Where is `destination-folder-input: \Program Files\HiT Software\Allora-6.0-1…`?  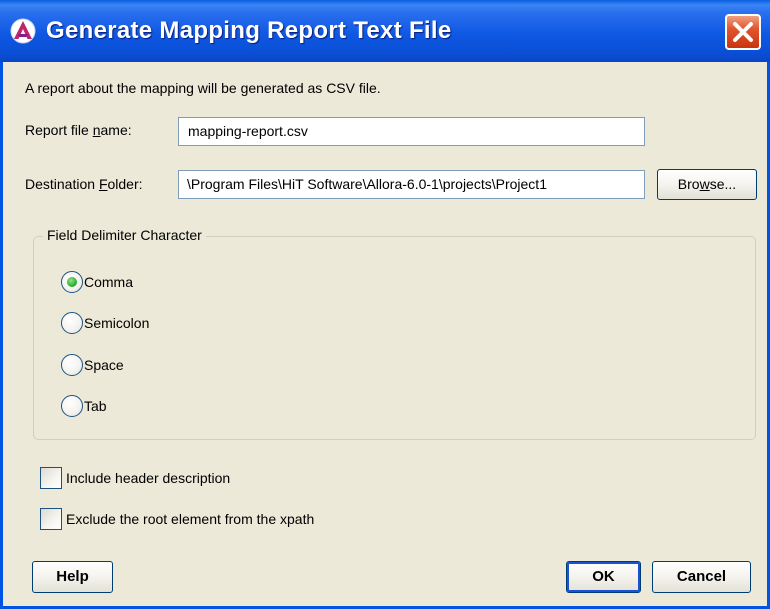 destination-folder-input: \Program Files\HiT Software\Allora-6.0-1… is located at coordinates (411, 184).